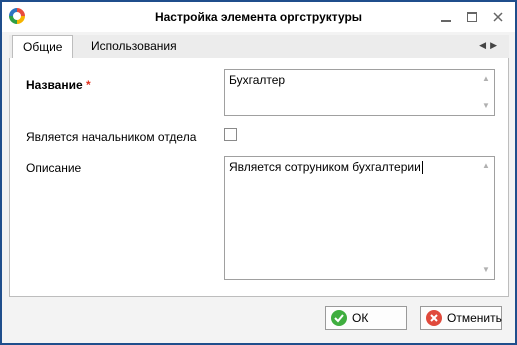  What do you see at coordinates (339, 318) in the screenshot?
I see `check-icon` at bounding box center [339, 318].